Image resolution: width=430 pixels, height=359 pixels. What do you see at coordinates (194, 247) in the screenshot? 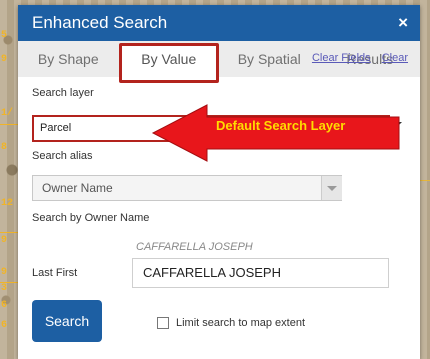
I see `field-hint: CAFFARELLA JOSEPH` at bounding box center [194, 247].